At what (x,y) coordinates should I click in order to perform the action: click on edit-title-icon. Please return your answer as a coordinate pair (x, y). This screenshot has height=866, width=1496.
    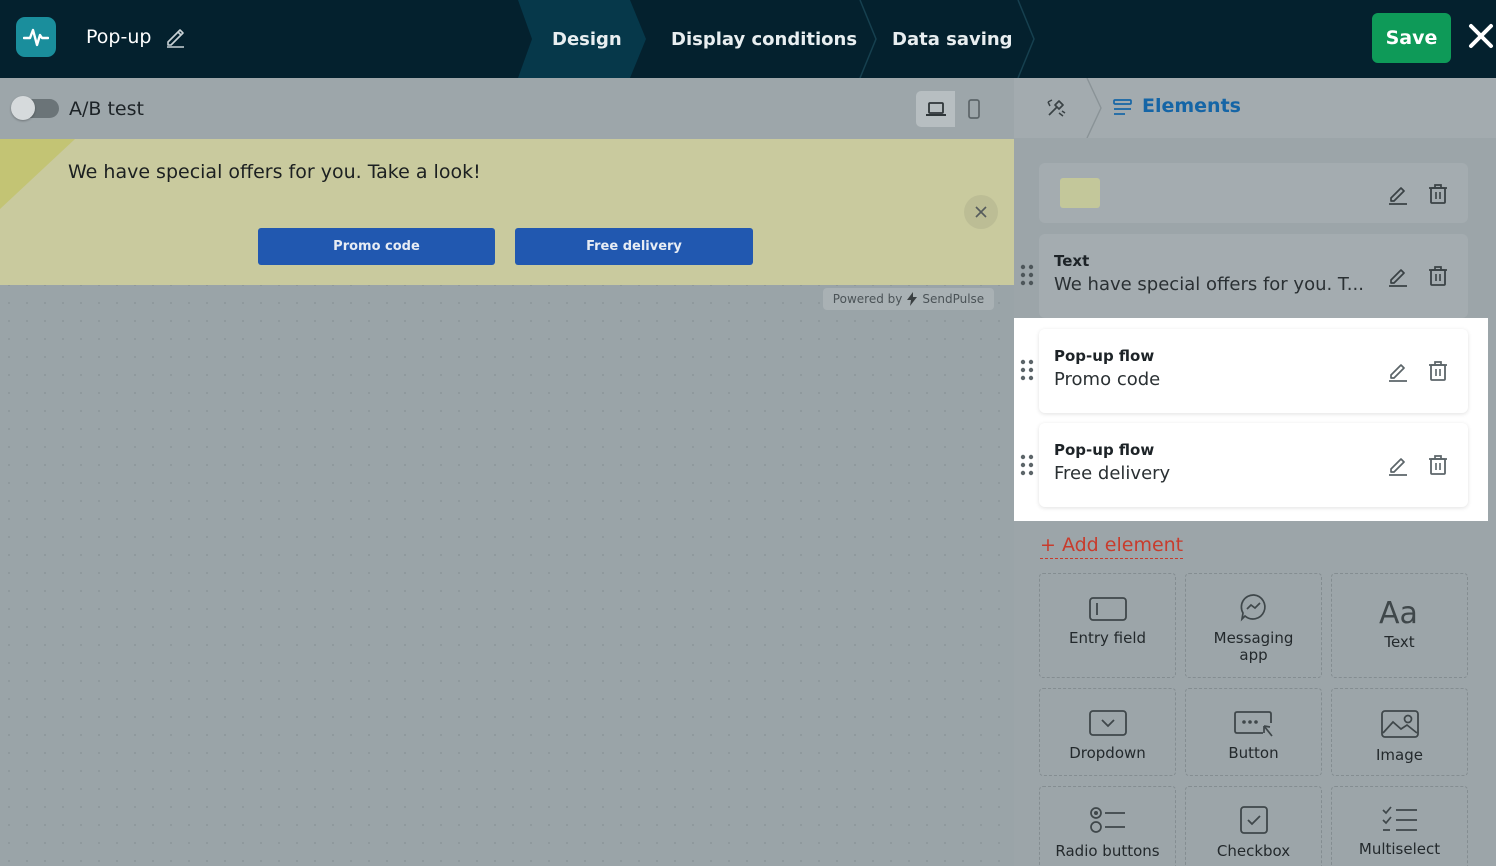
    Looking at the image, I should click on (175, 37).